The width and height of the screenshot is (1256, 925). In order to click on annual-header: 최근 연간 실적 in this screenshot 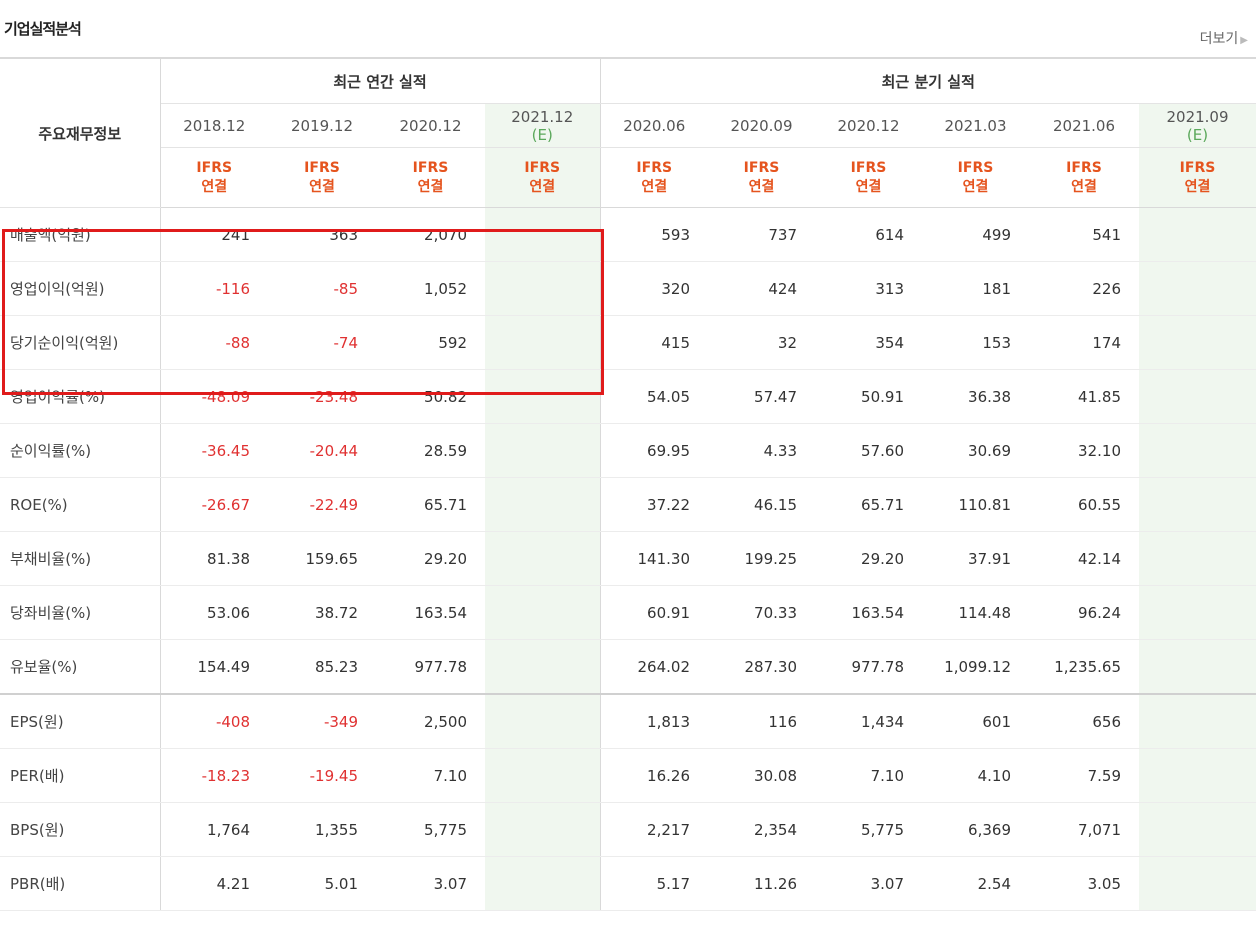, I will do `click(380, 80)`.